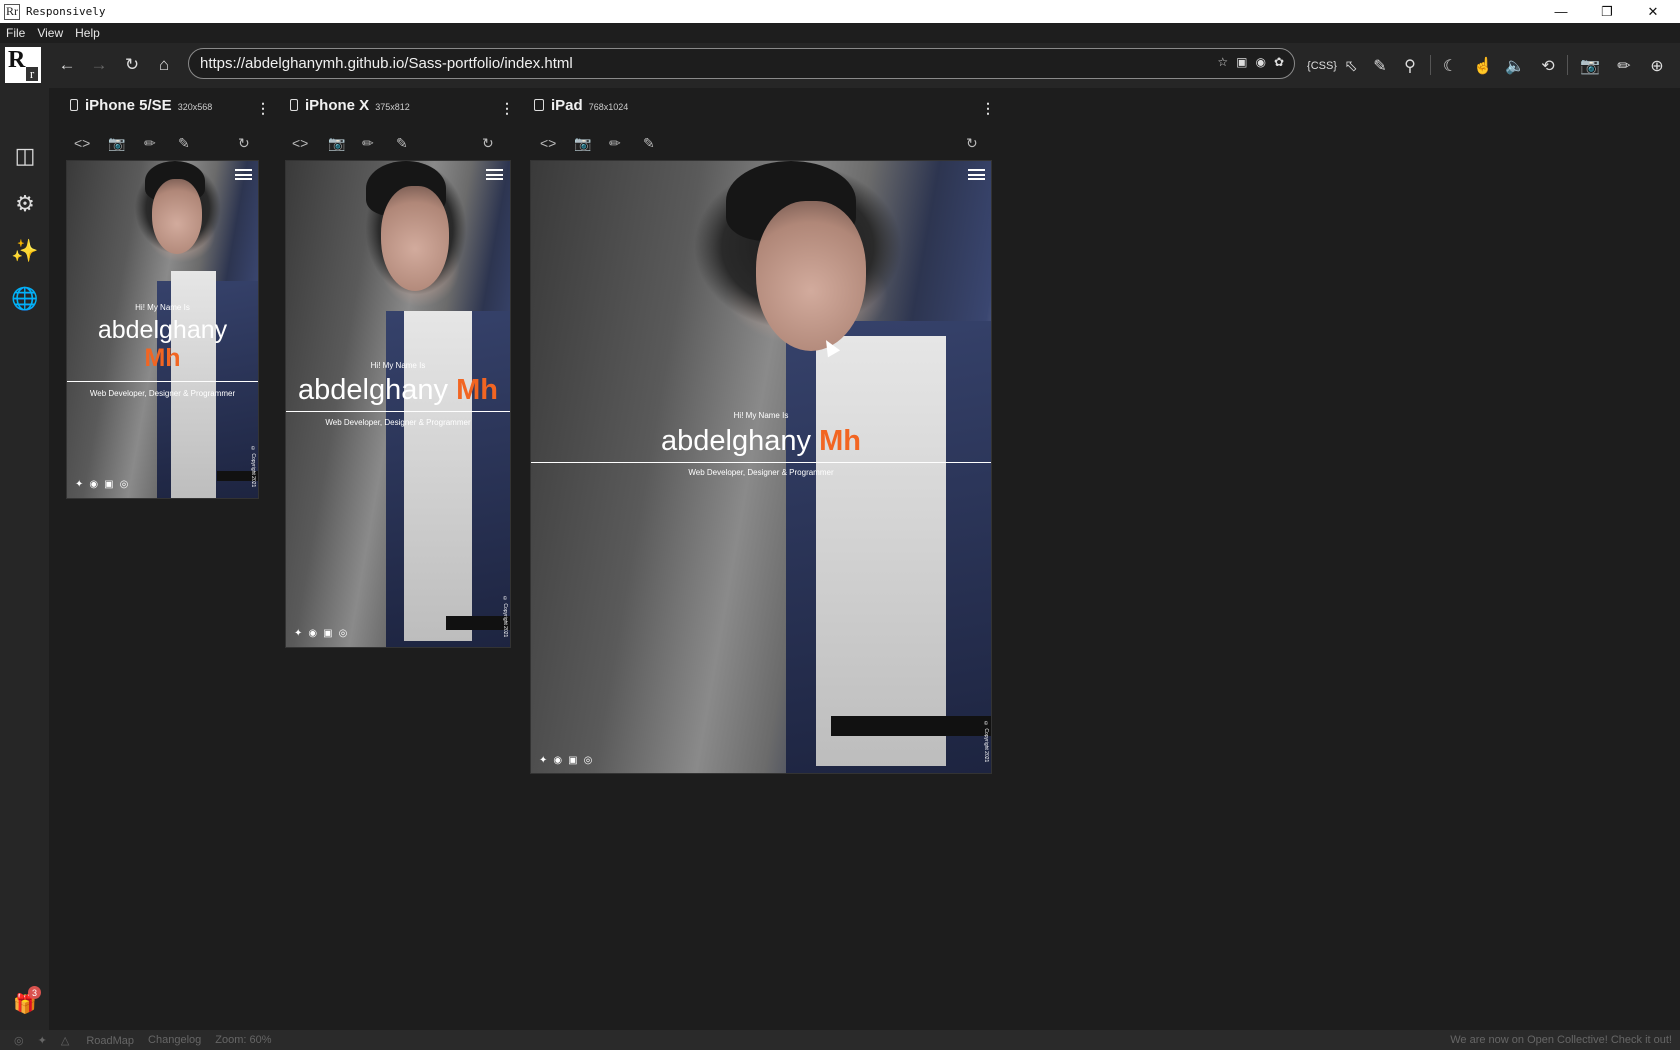 The height and width of the screenshot is (1050, 1680). I want to click on tablet-icon, so click(539, 105).